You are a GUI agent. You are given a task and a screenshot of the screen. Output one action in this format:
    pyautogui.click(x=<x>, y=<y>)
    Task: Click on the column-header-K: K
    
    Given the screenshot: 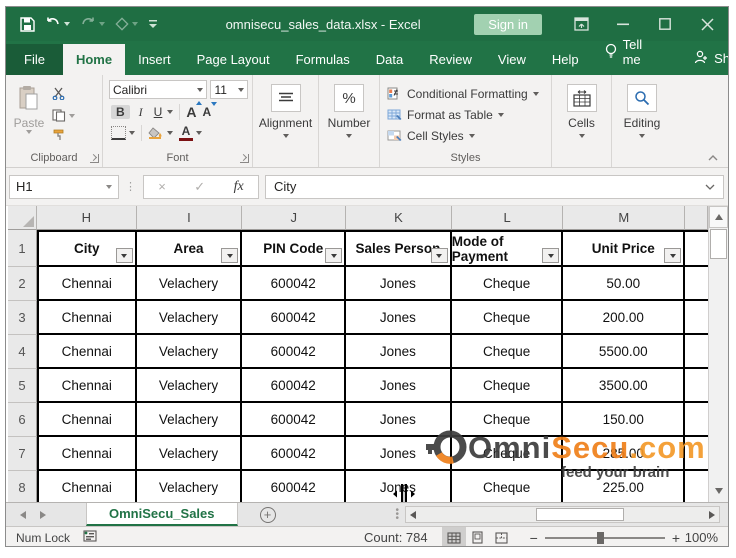 What is the action you would take?
    pyautogui.click(x=399, y=218)
    